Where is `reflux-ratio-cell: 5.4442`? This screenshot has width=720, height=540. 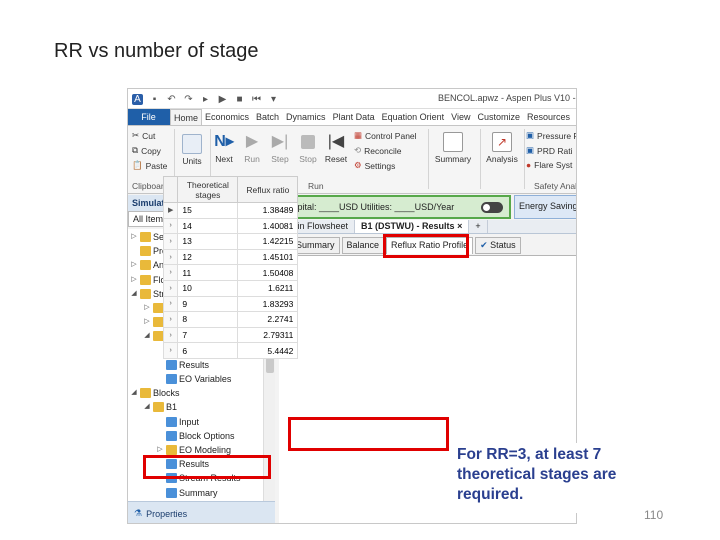
reflux-ratio-cell: 5.4442 is located at coordinates (268, 350).